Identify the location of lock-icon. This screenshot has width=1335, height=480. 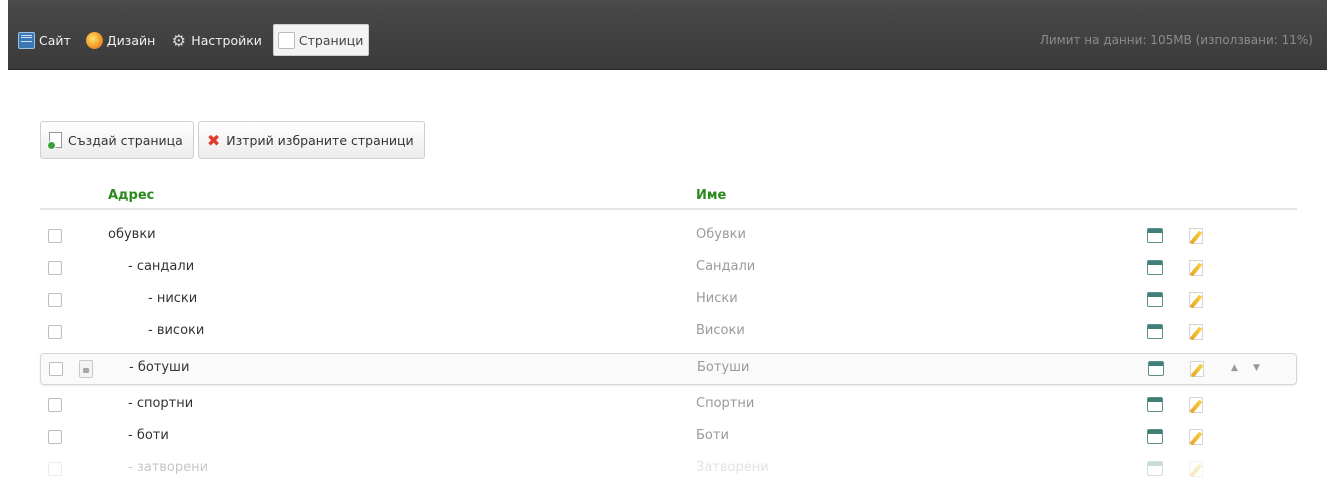
(86, 369).